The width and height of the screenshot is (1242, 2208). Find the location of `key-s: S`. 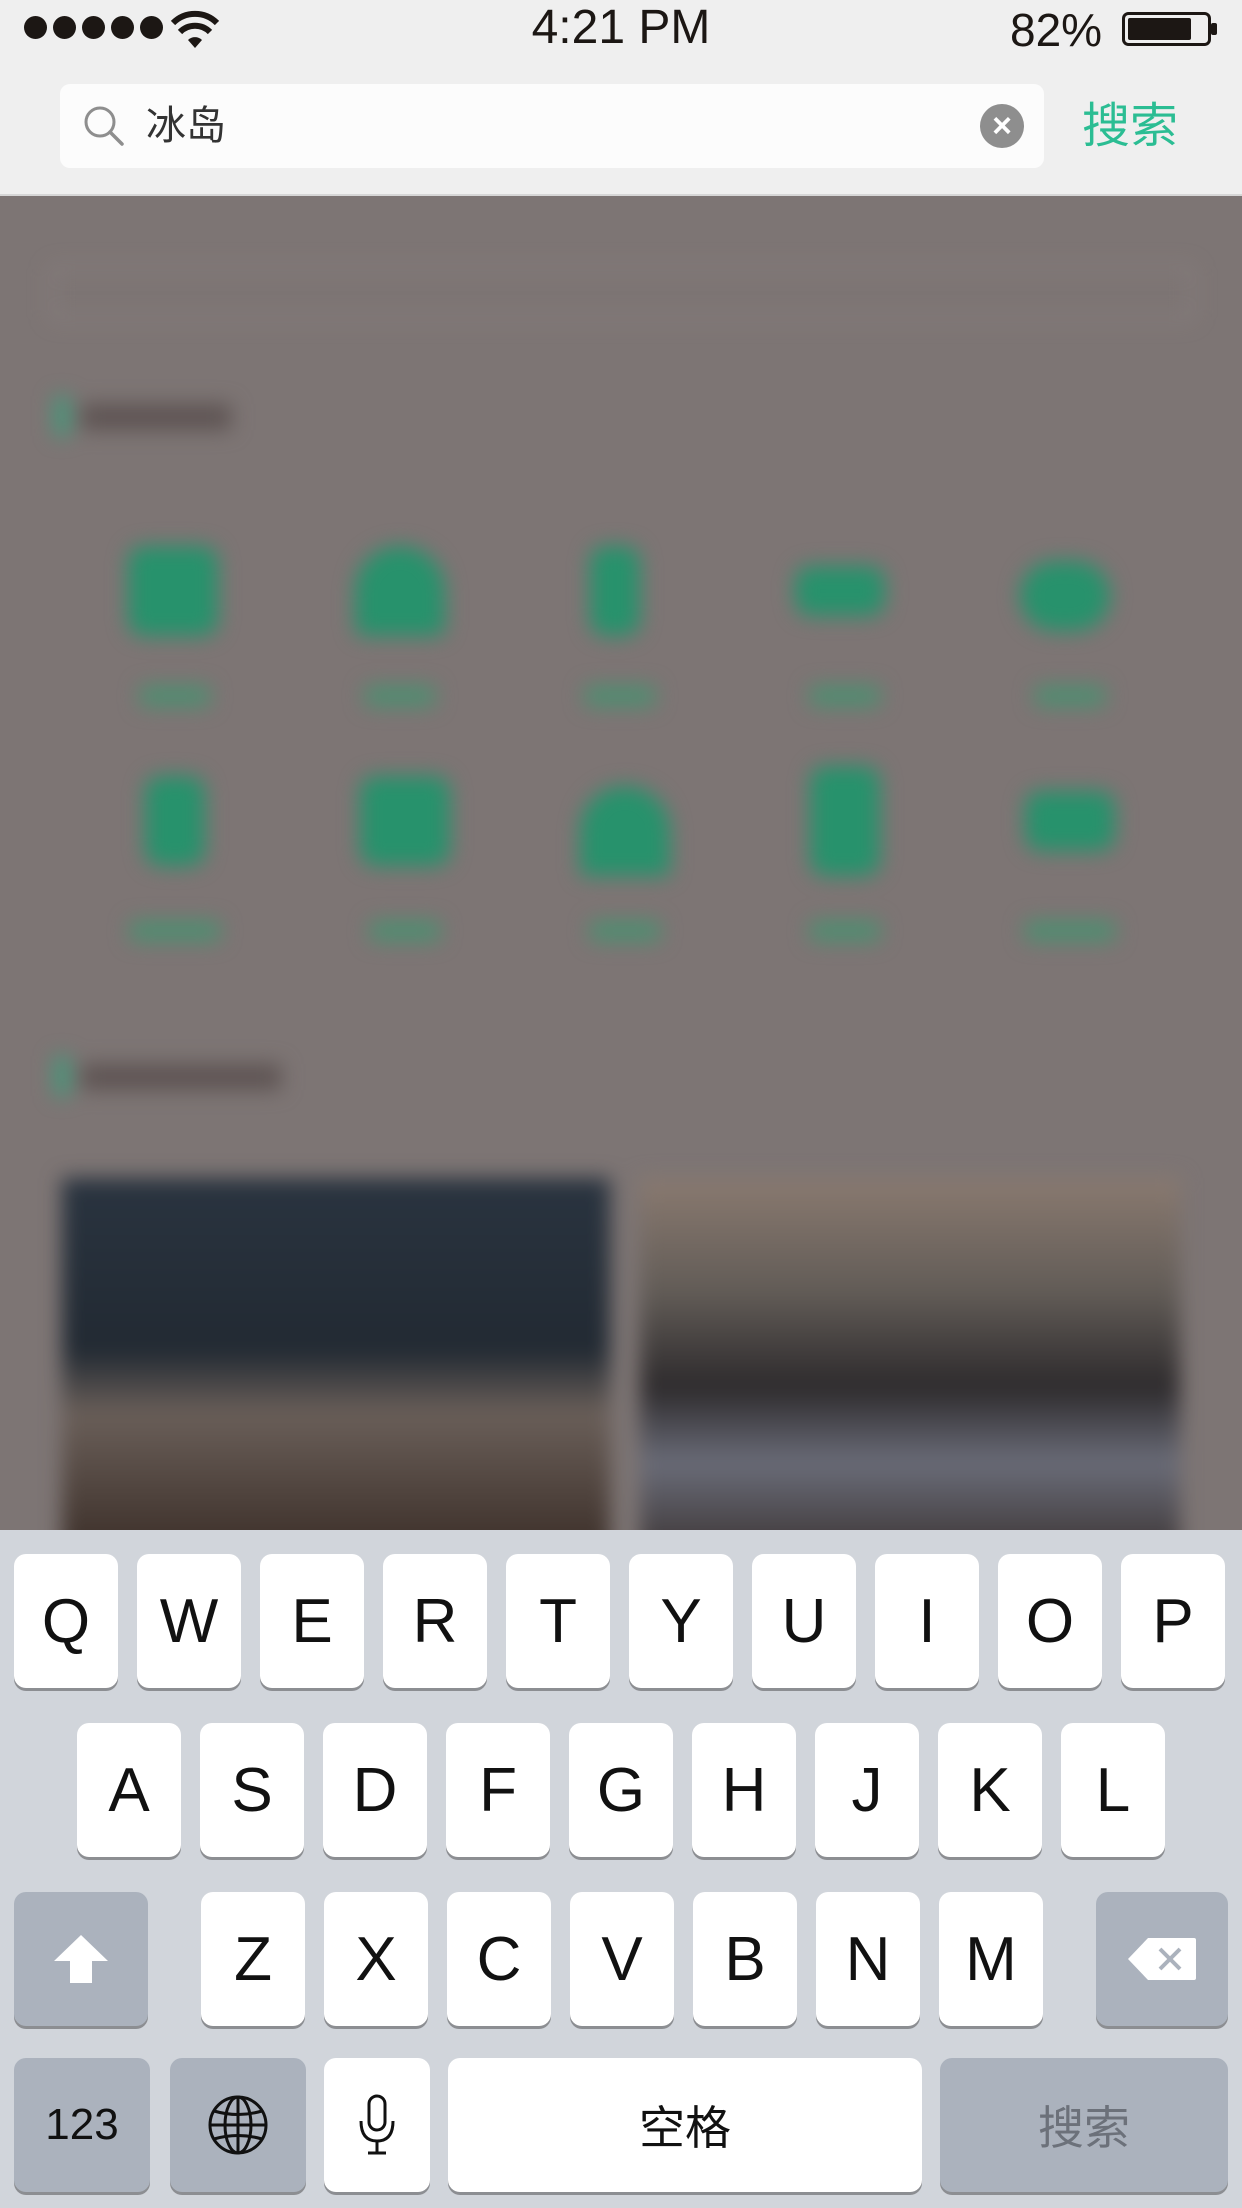

key-s: S is located at coordinates (252, 1790).